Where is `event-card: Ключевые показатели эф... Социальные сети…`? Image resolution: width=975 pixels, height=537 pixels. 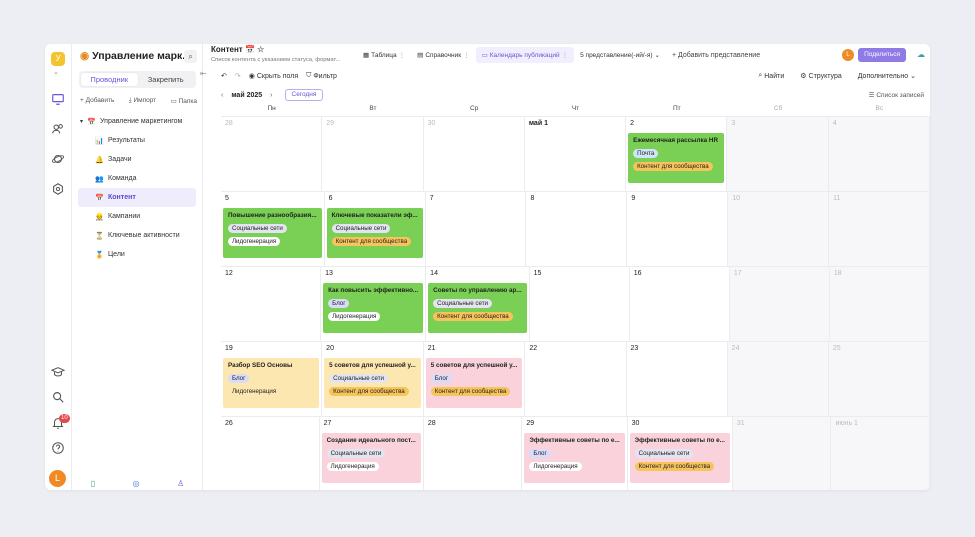 event-card: Ключевые показатели эф... Социальные сети… is located at coordinates (374, 233).